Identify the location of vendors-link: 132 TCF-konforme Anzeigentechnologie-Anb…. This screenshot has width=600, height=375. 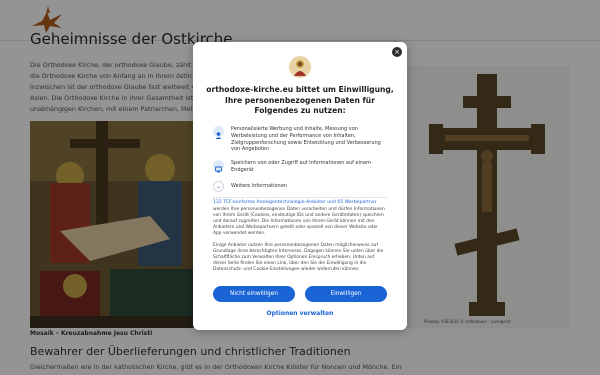
(295, 202).